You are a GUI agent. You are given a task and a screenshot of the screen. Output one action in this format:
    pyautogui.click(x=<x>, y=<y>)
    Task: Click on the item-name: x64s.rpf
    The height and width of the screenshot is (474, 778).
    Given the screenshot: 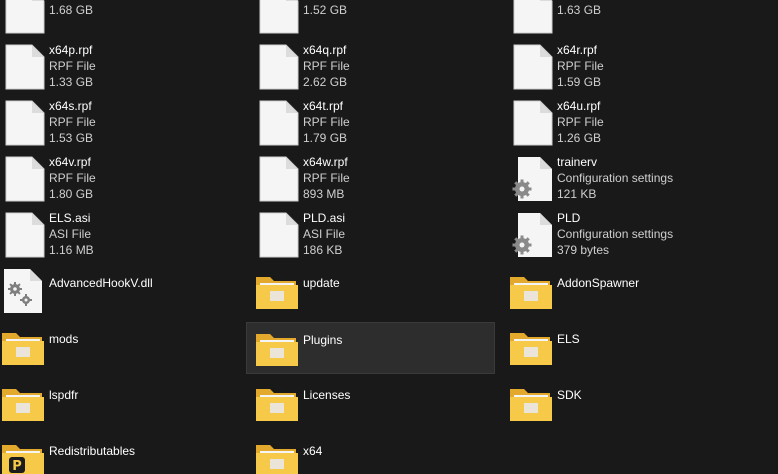 What is the action you would take?
    pyautogui.click(x=70, y=106)
    